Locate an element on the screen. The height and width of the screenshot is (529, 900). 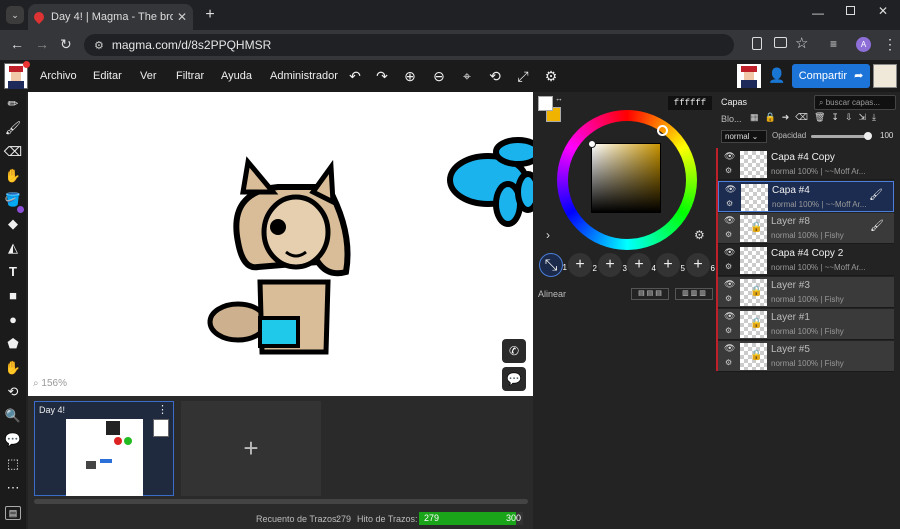
color-slot-1: 1 ⤡ is located at coordinates (553, 265).